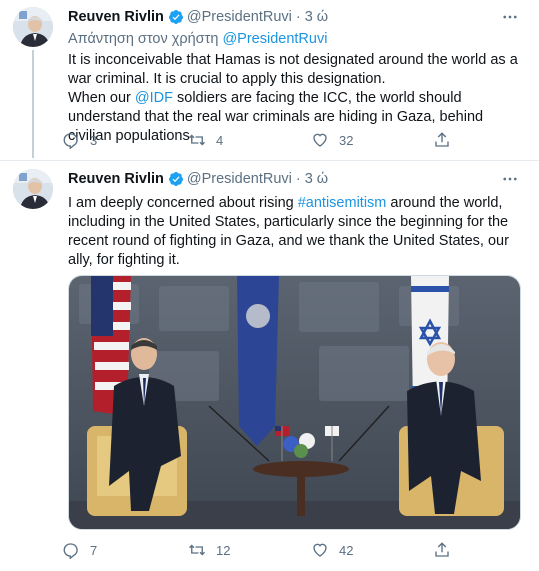 This screenshot has height=571, width=539. I want to click on reply-prefix: Απάντηση στον χρήστη, so click(143, 39).